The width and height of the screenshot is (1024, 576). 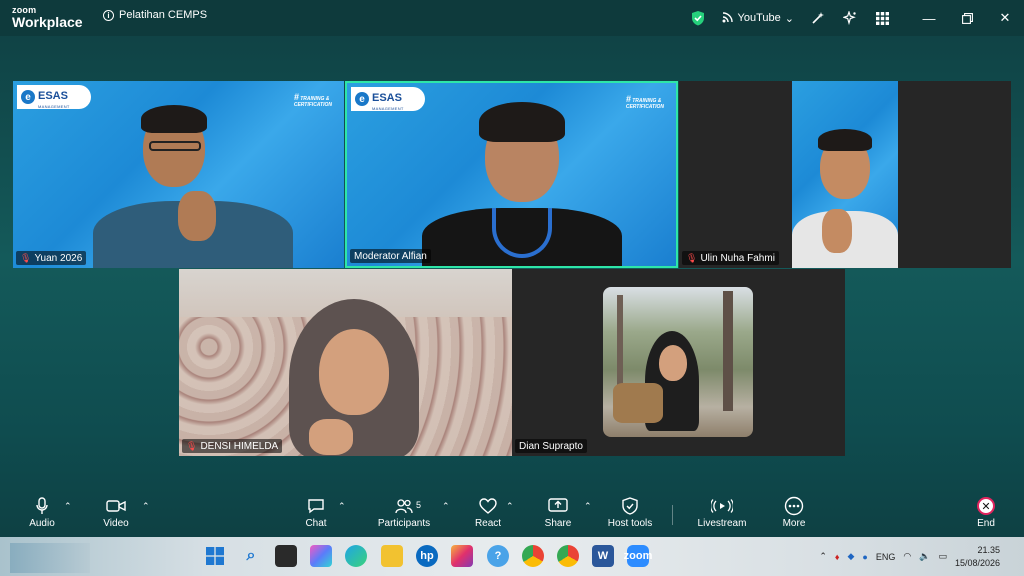 What do you see at coordinates (986, 506) in the screenshot?
I see `end-x-icon: ✕` at bounding box center [986, 506].